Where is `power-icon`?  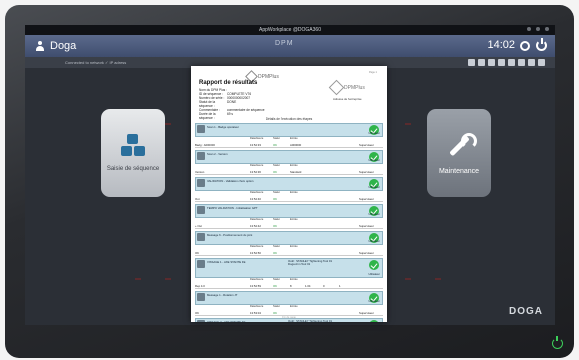 power-icon is located at coordinates (541, 44).